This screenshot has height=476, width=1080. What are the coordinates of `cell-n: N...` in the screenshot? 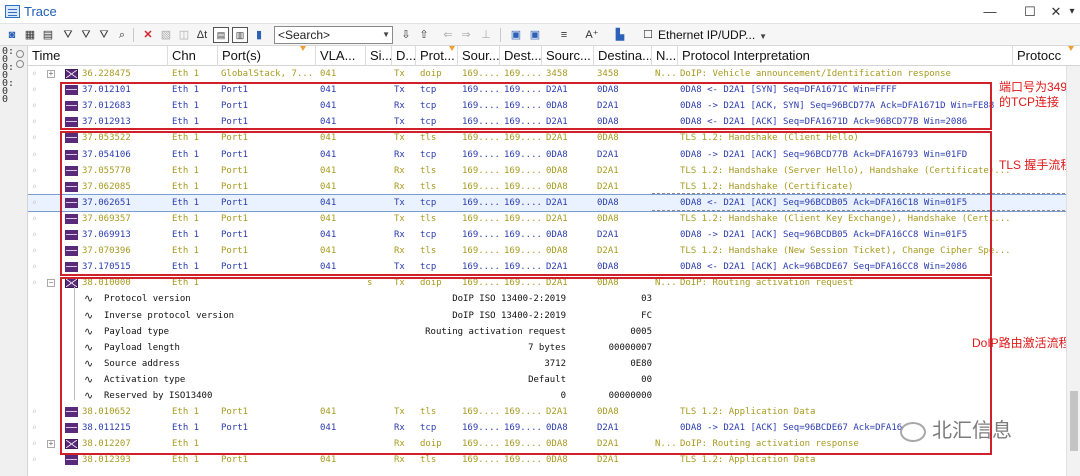 It's located at (666, 74).